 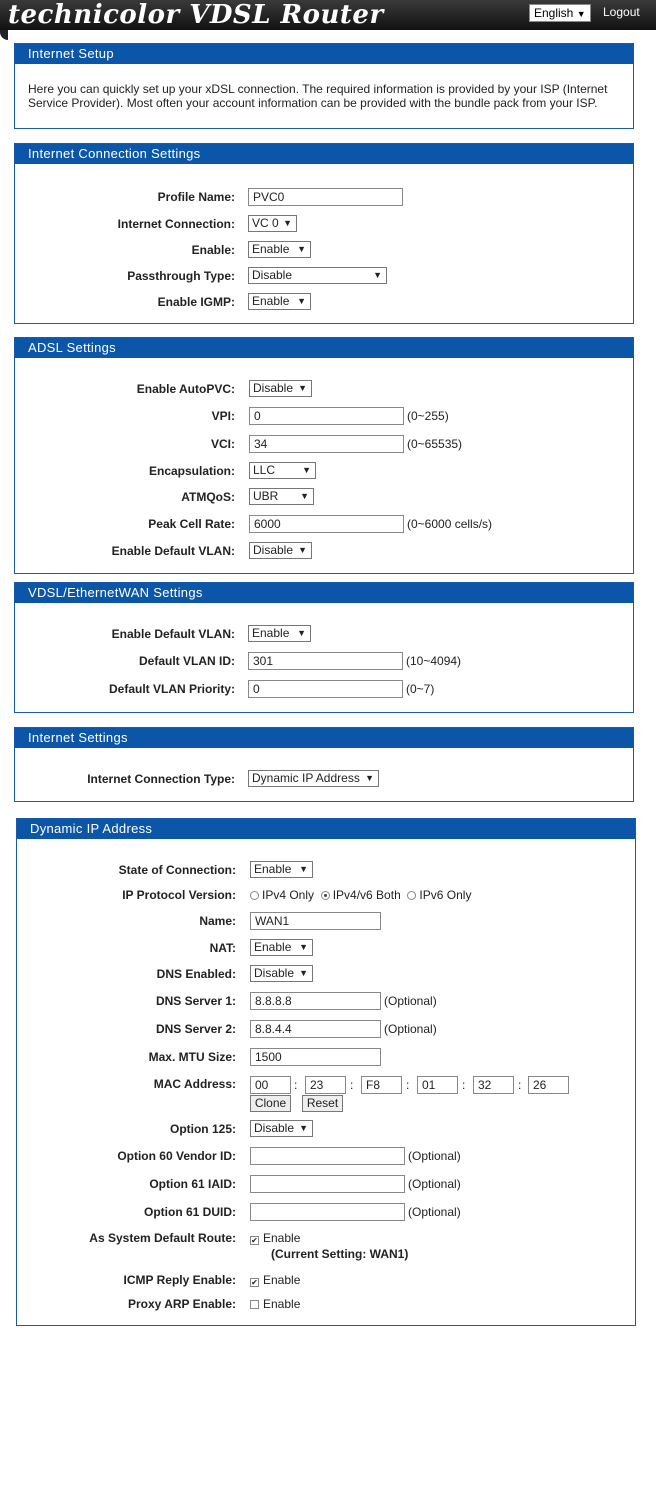 What do you see at coordinates (191, 524) in the screenshot?
I see `peak-cell-rate-label: Peak Cell Rate:` at bounding box center [191, 524].